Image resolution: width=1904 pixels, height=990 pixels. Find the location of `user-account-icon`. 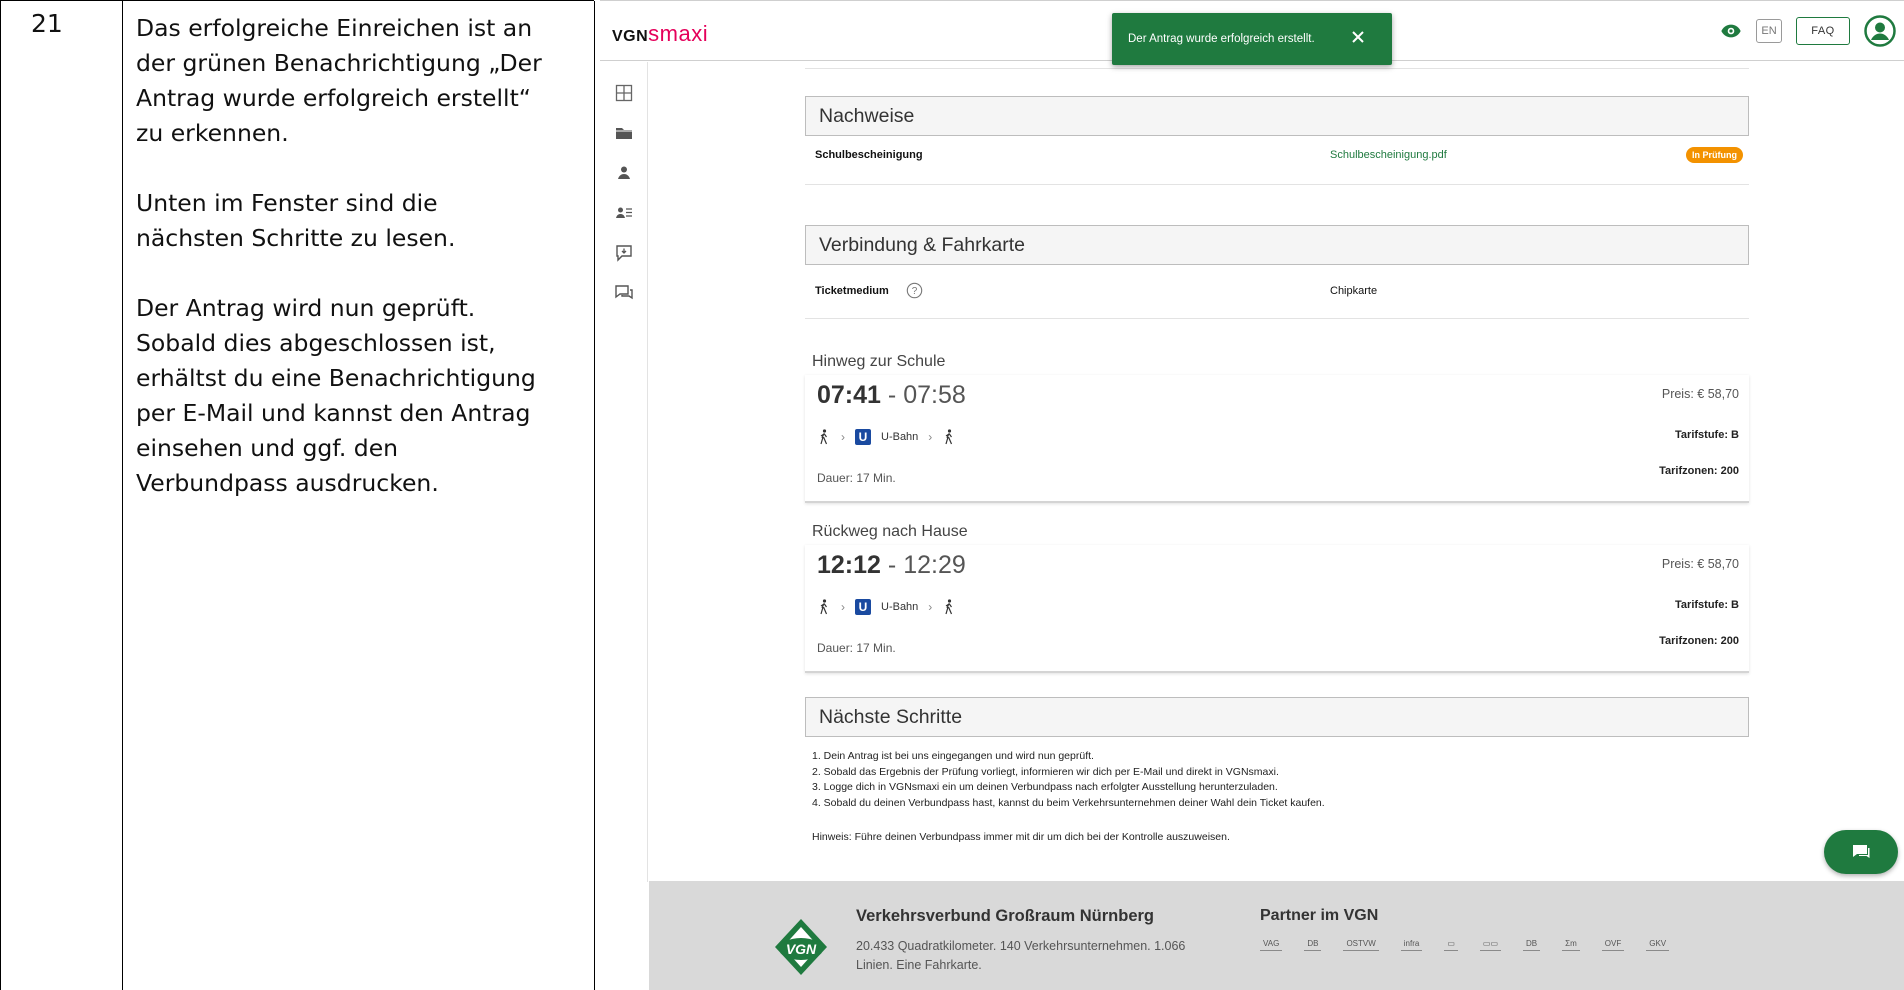

user-account-icon is located at coordinates (1880, 31).